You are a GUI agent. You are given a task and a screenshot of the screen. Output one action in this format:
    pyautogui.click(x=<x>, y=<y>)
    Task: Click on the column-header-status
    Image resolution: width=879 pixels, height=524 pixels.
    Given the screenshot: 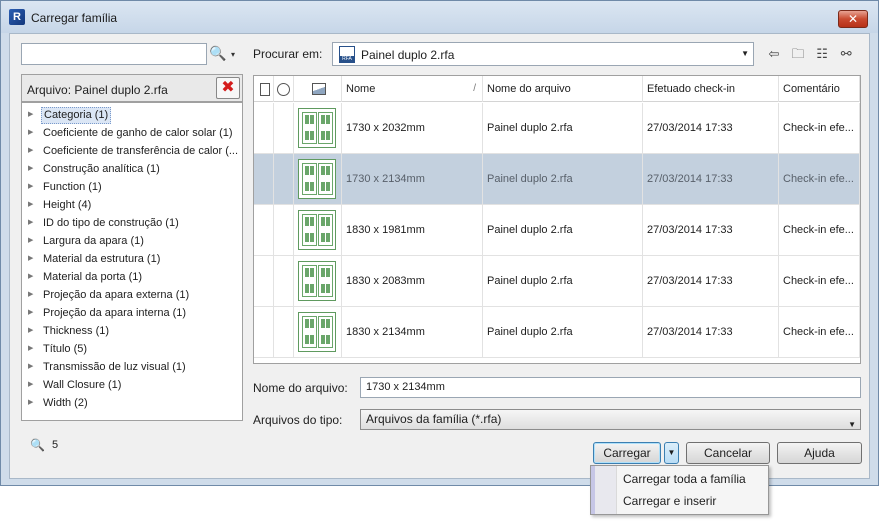 What is the action you would take?
    pyautogui.click(x=284, y=89)
    